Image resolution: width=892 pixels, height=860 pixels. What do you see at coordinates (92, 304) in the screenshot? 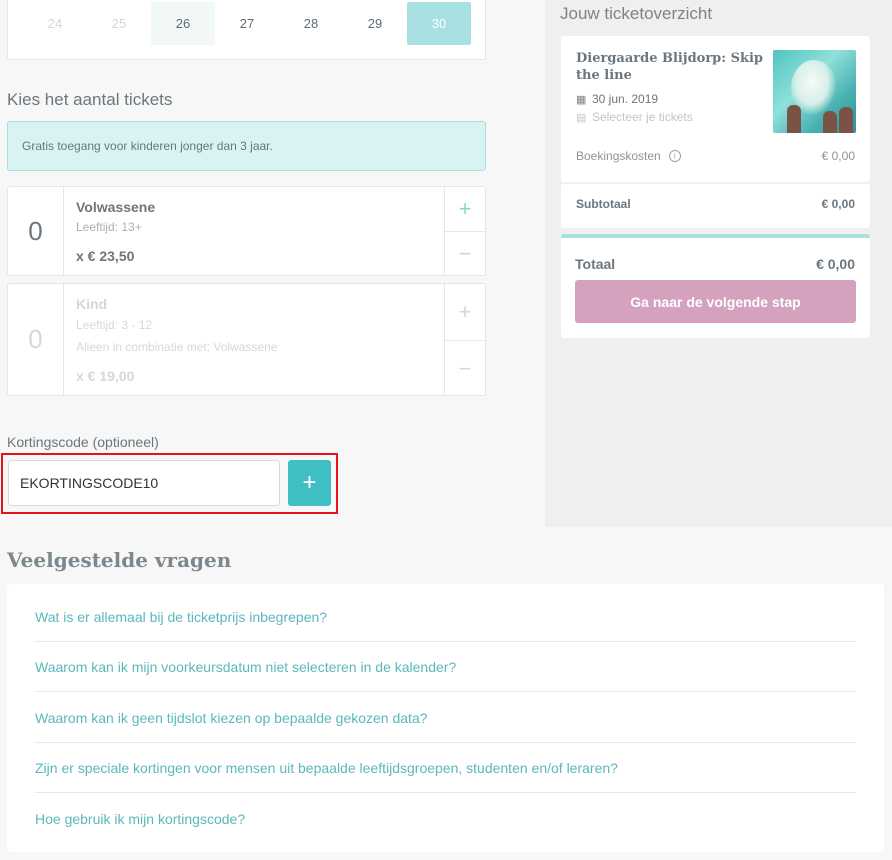
I see `ticket-name: Kind` at bounding box center [92, 304].